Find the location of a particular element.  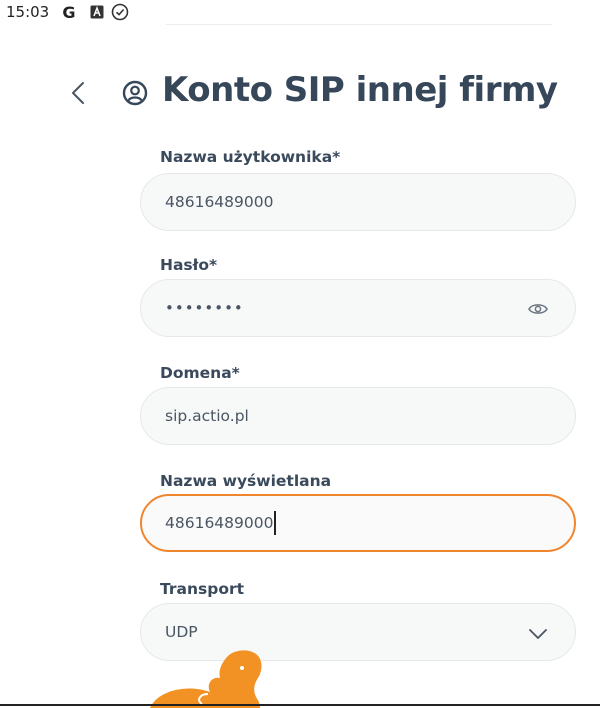

user-circle-icon is located at coordinates (135, 93).